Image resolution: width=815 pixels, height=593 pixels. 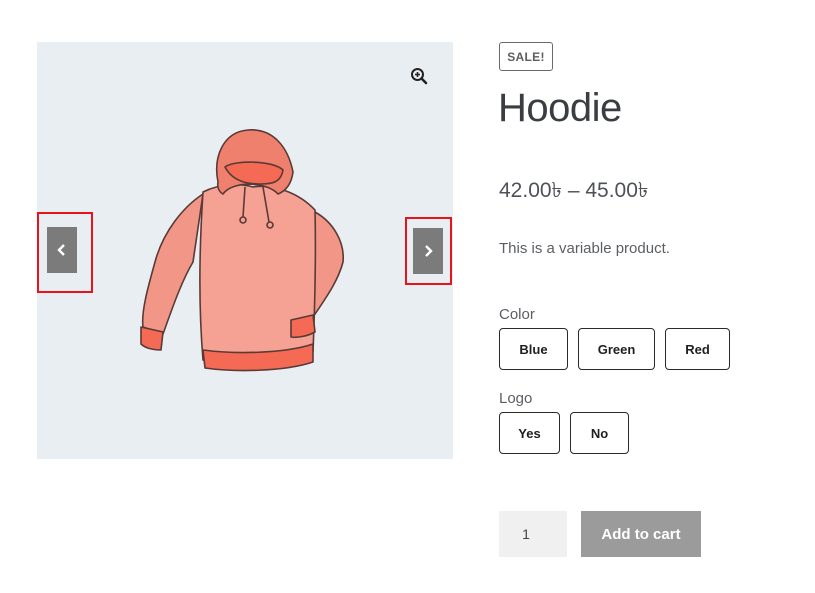 What do you see at coordinates (574, 190) in the screenshot?
I see `product-price: 42.00৳ – 45.00৳` at bounding box center [574, 190].